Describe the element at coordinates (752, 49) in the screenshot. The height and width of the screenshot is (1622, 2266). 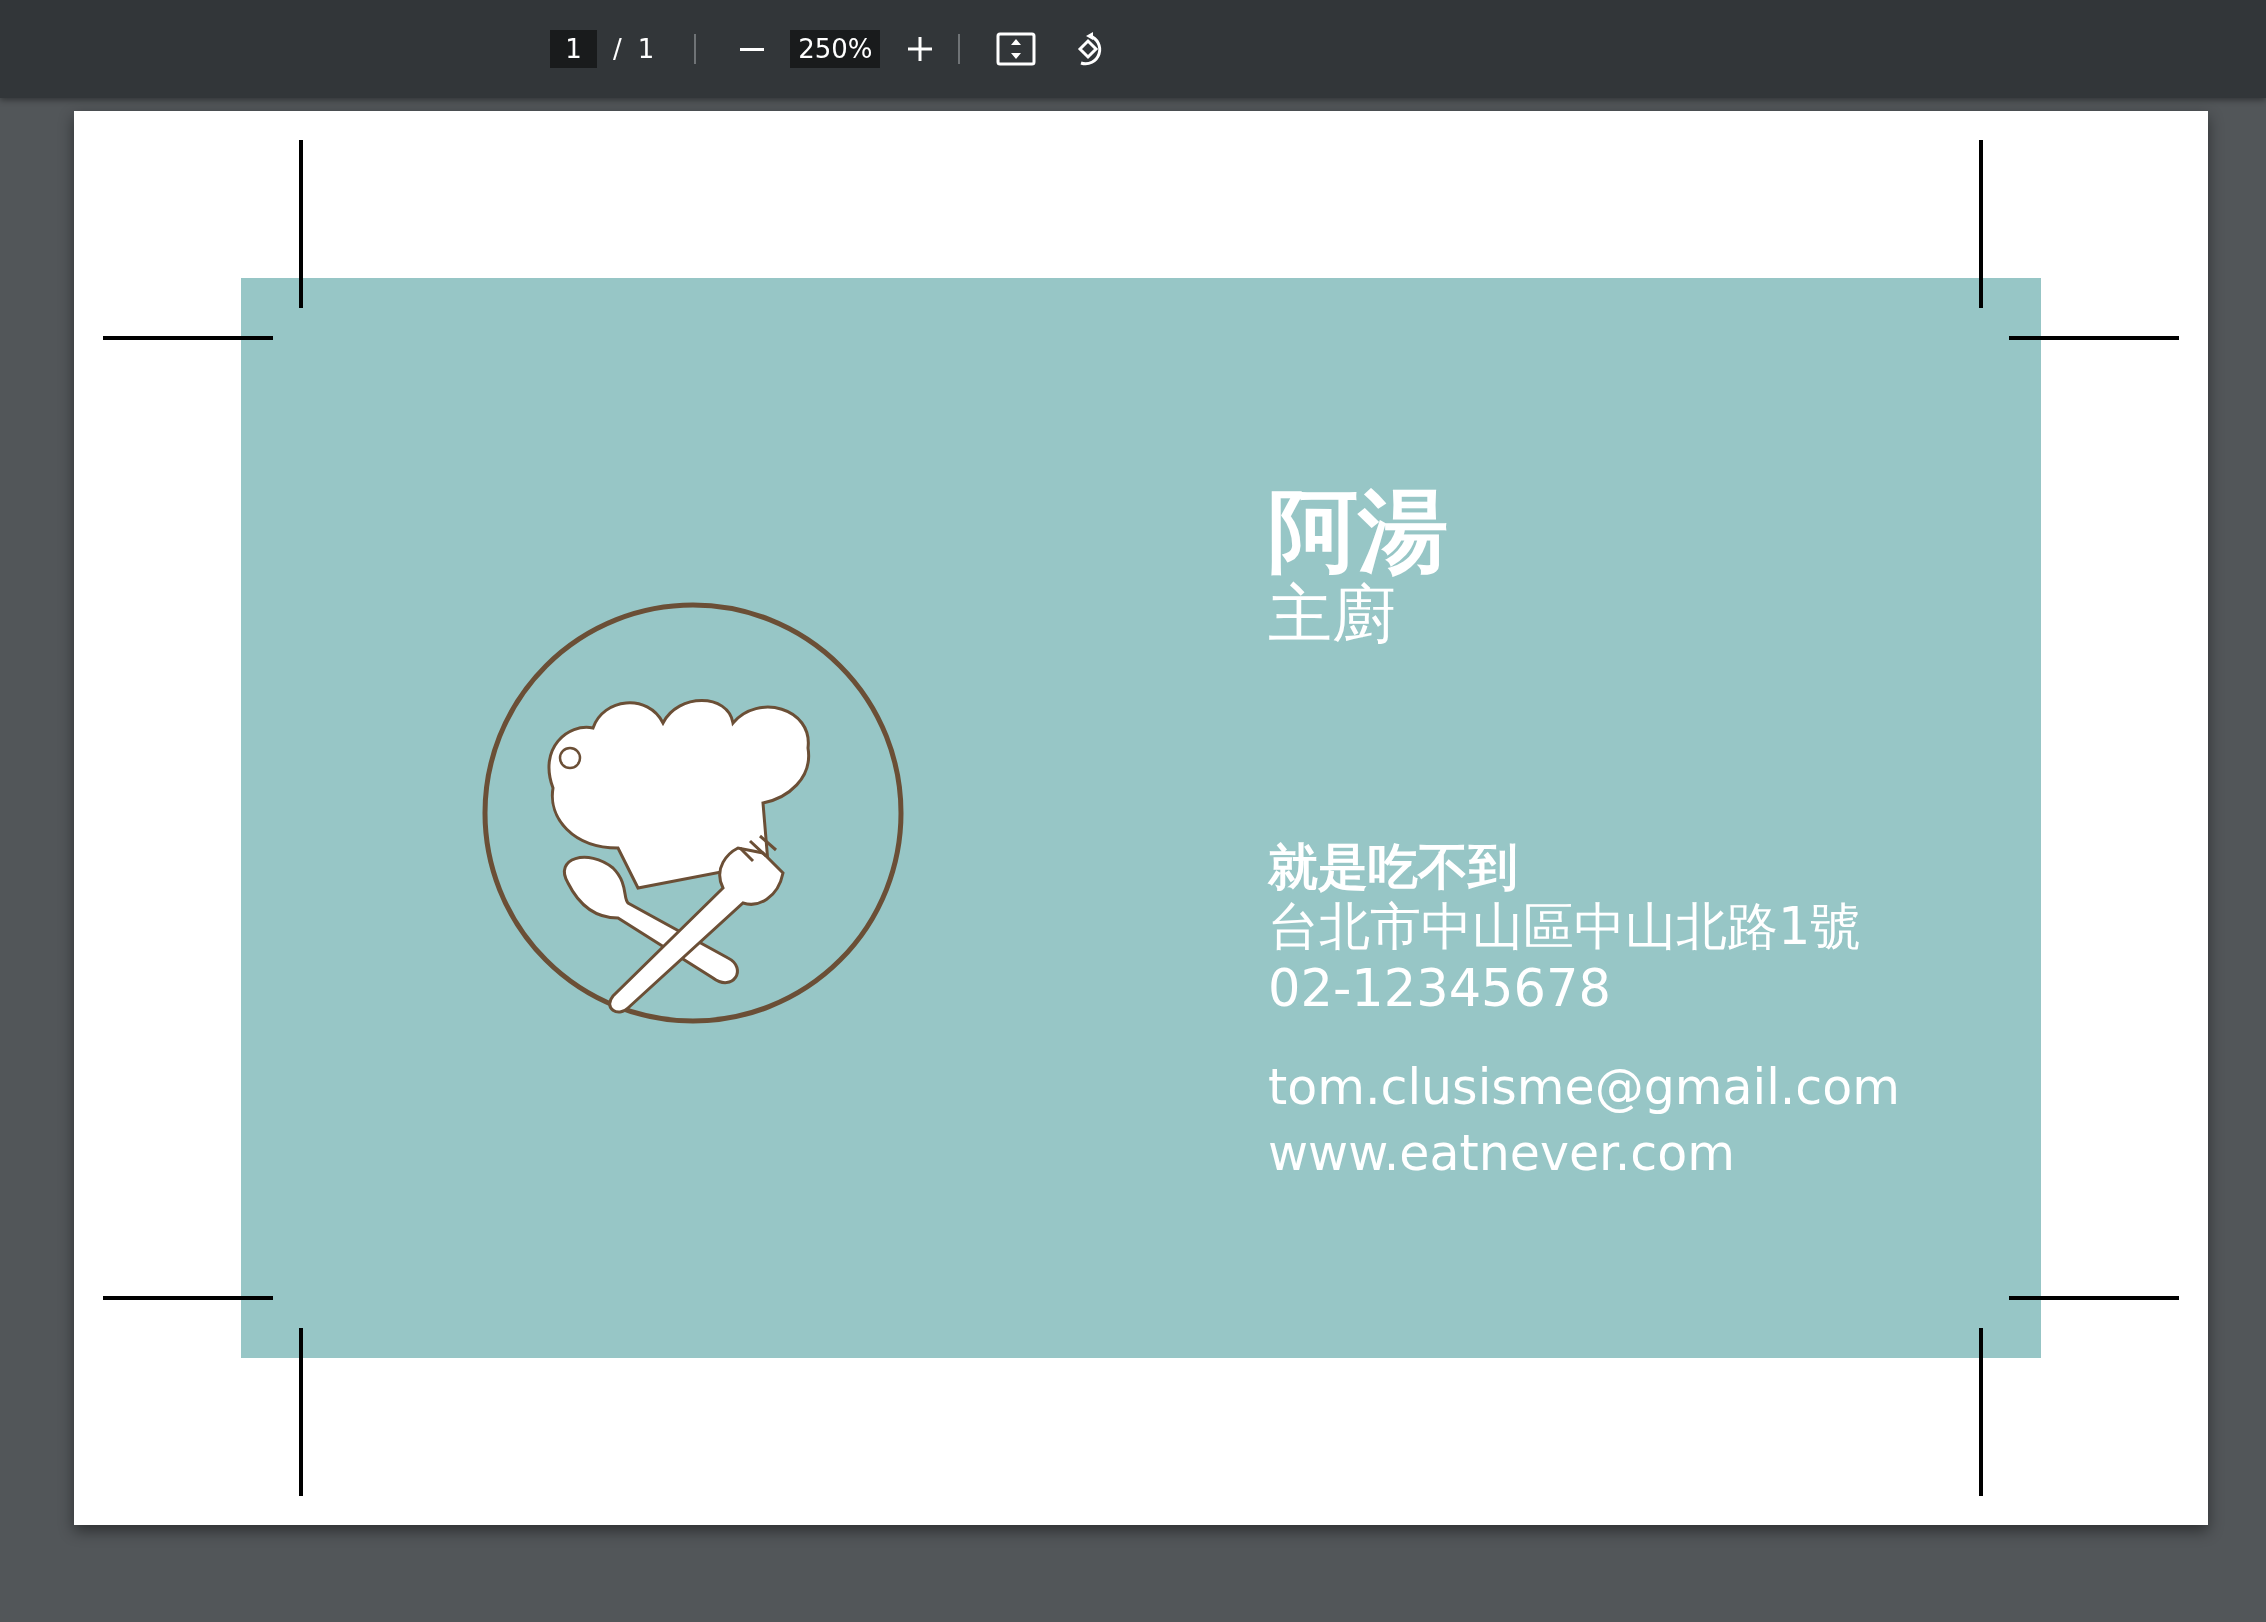
I see `minus-icon` at that location.